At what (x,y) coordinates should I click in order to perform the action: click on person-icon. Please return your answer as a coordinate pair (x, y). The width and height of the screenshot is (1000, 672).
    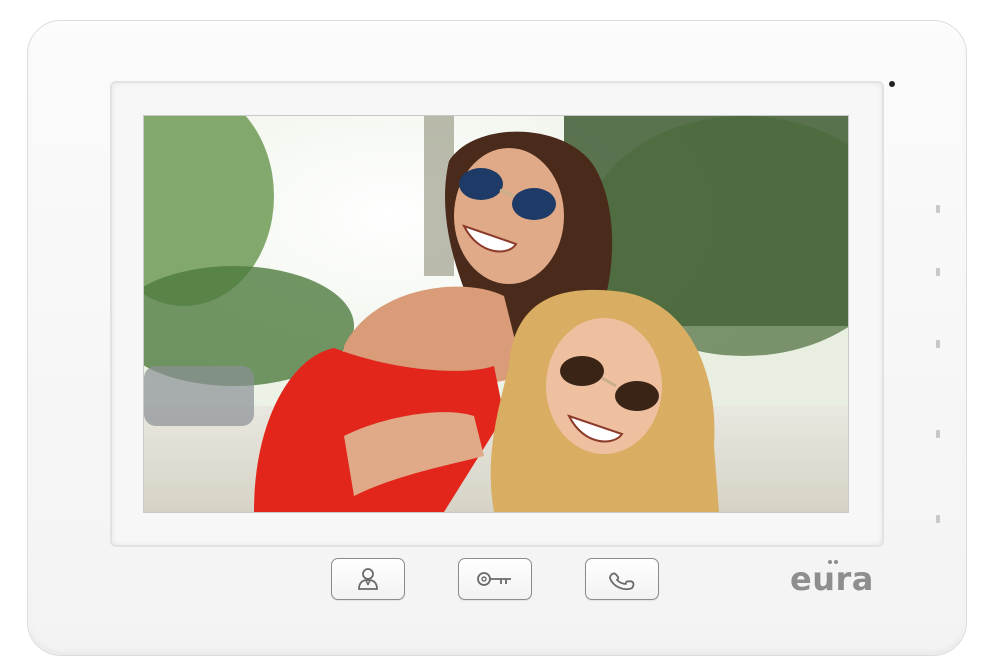
    Looking at the image, I should click on (368, 579).